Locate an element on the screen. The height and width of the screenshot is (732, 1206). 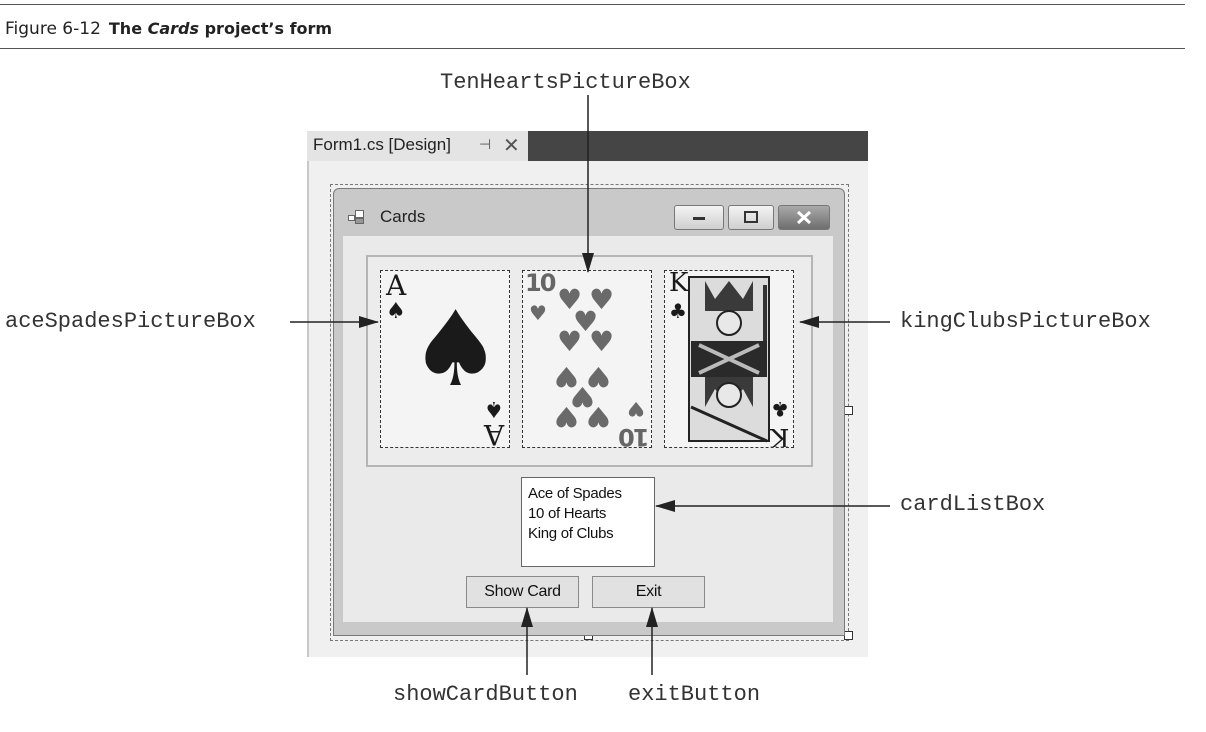
figure-caption: Figure 6-12 The Cards project’s form is located at coordinates (168, 29).